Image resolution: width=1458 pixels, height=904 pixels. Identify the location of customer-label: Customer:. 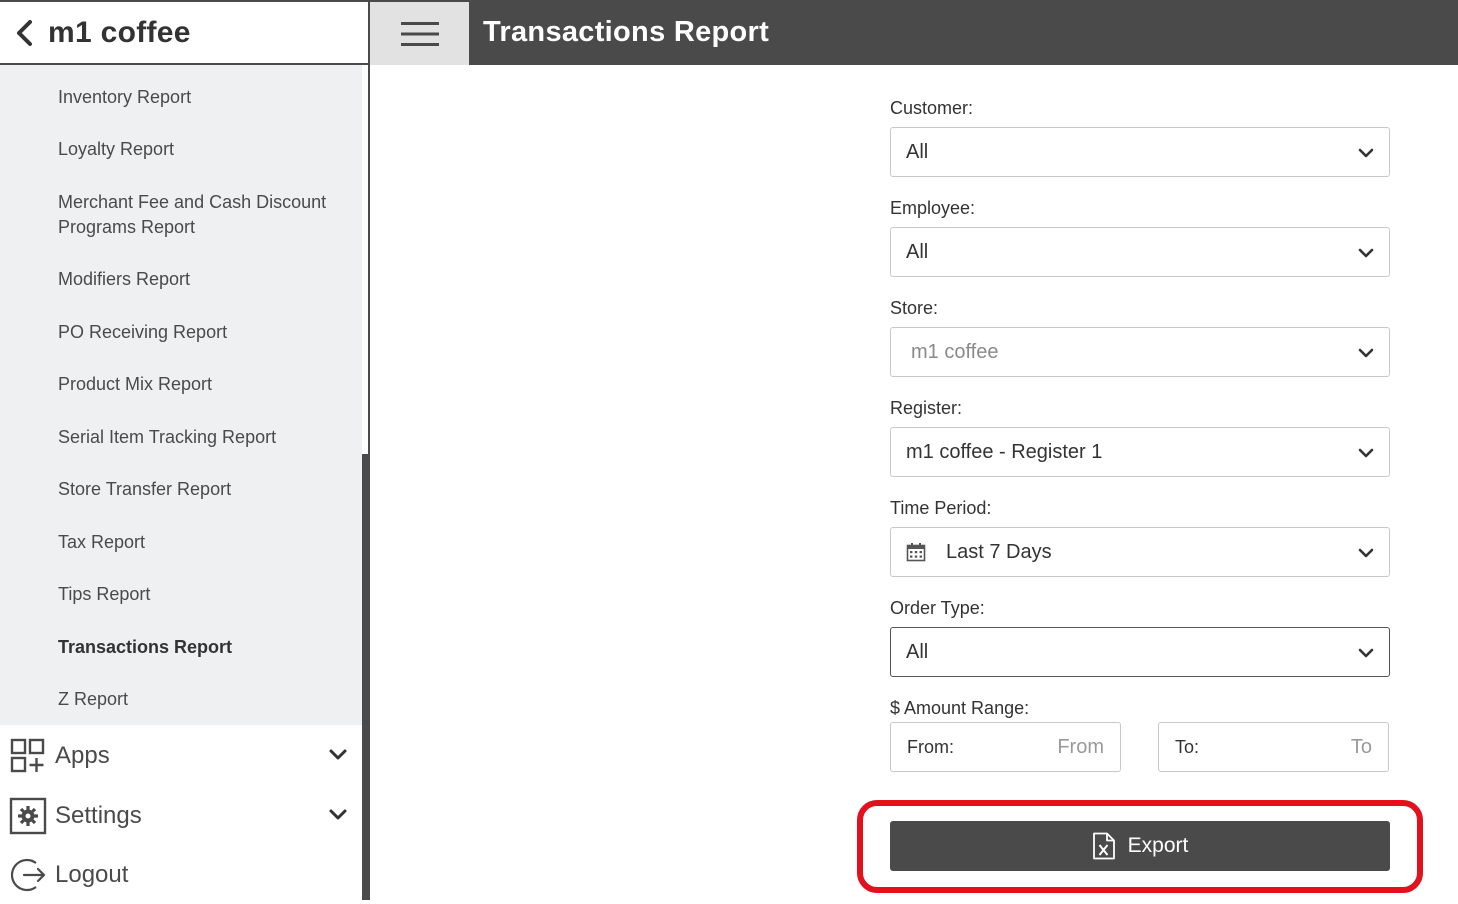
(932, 108).